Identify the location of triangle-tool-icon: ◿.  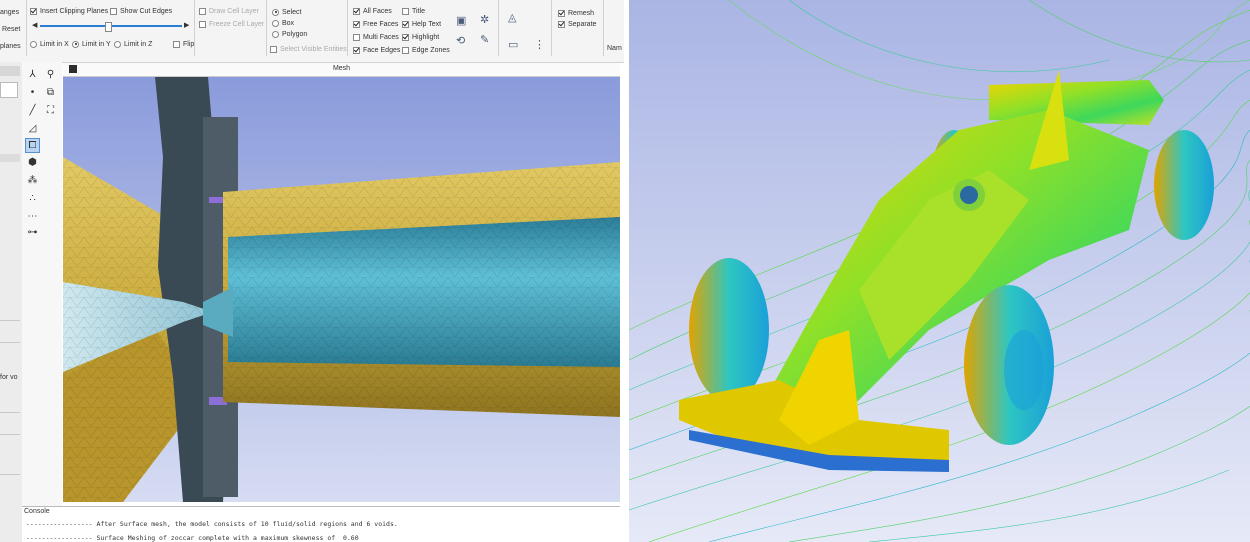
(32, 128).